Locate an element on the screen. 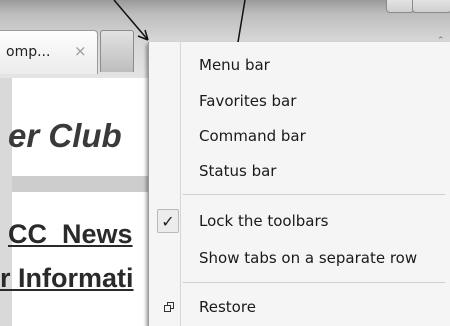 The image size is (450, 326). menu-item-command-bar: Command bar is located at coordinates (297, 136).